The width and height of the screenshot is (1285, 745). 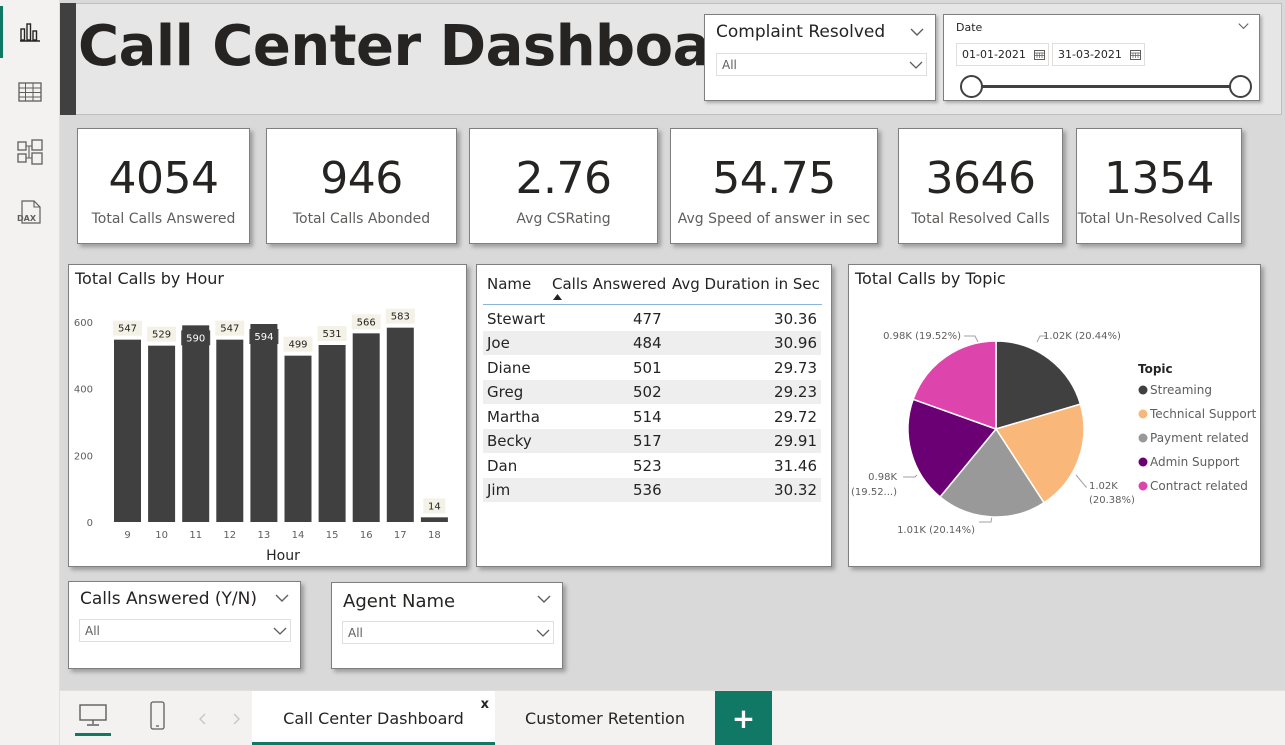 I want to click on dax-query-icon: DAX, so click(x=29, y=212).